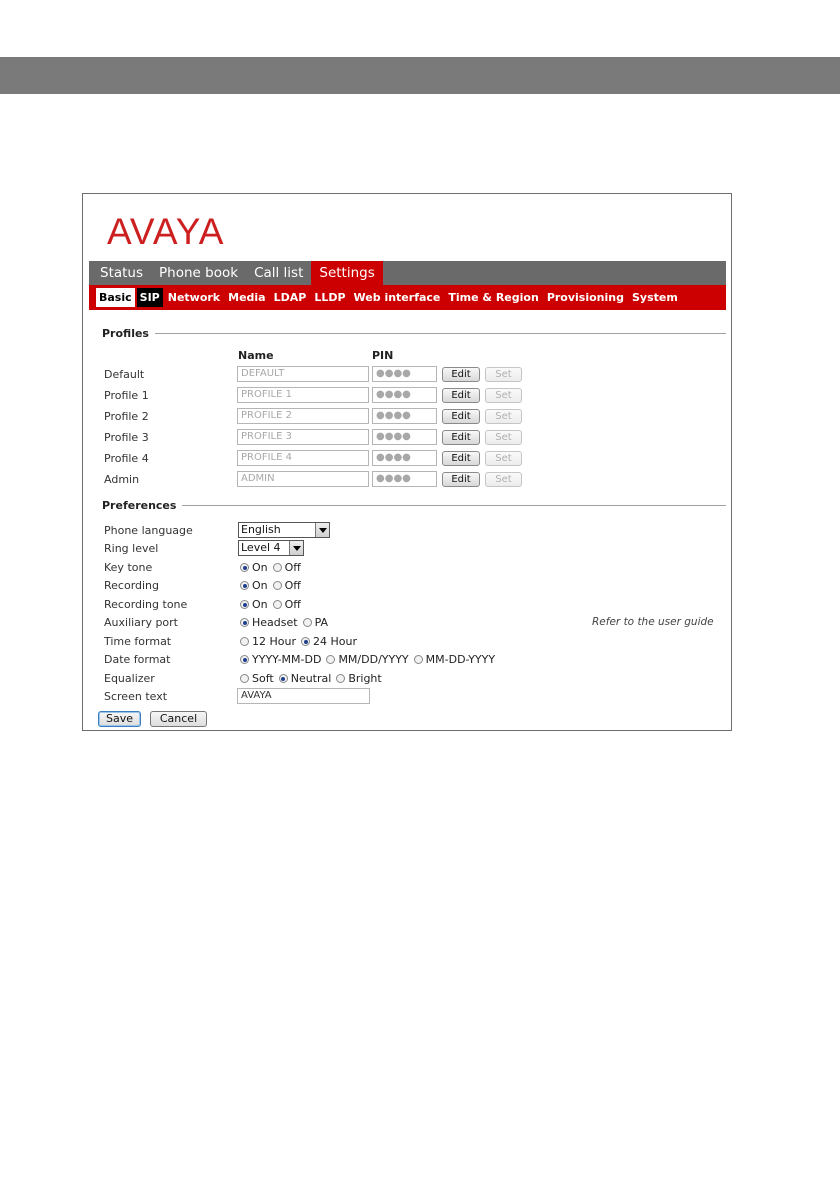 This screenshot has width=840, height=1192. I want to click on profile-label: Profile 3, so click(126, 437).